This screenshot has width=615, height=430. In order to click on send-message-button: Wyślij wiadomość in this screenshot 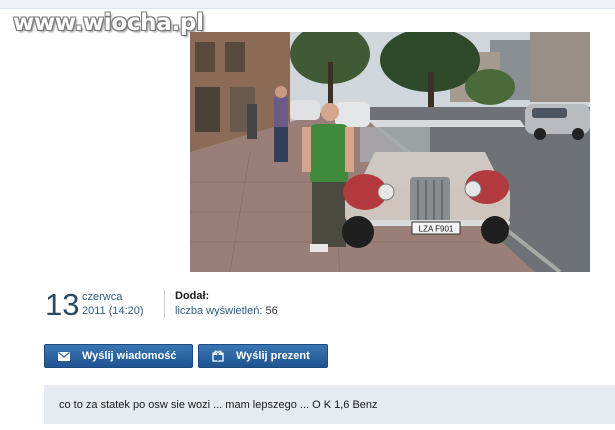, I will do `click(118, 356)`.